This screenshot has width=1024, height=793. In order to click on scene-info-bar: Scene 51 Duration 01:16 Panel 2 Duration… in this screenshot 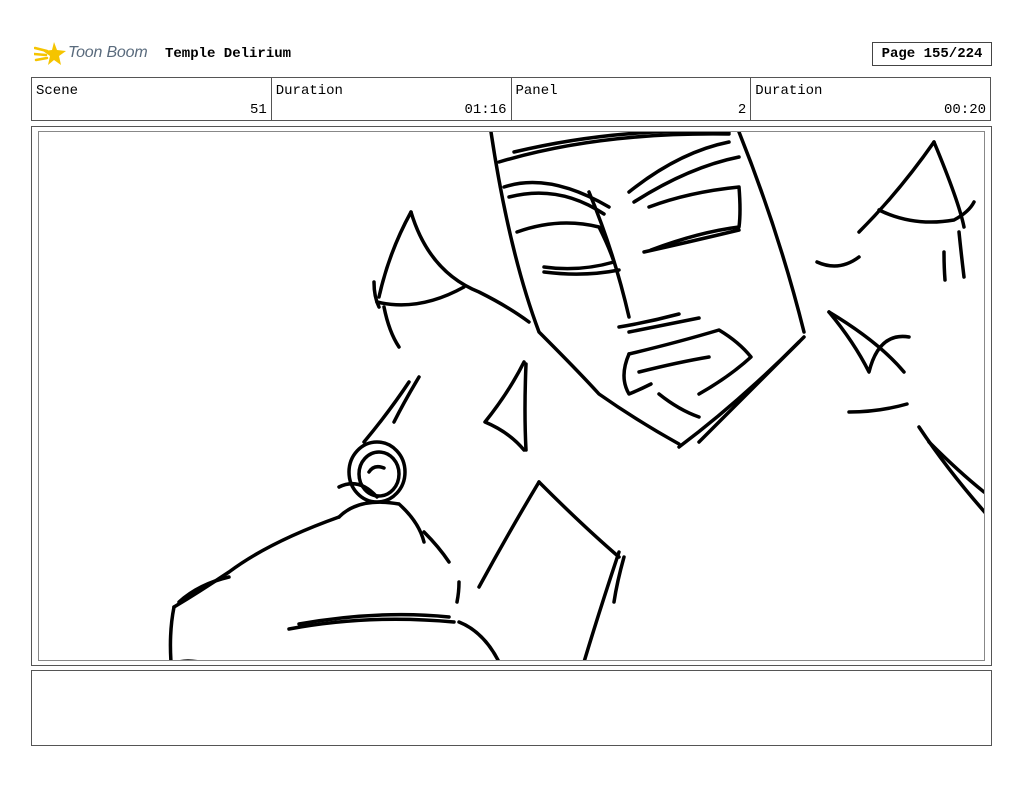, I will do `click(511, 99)`.